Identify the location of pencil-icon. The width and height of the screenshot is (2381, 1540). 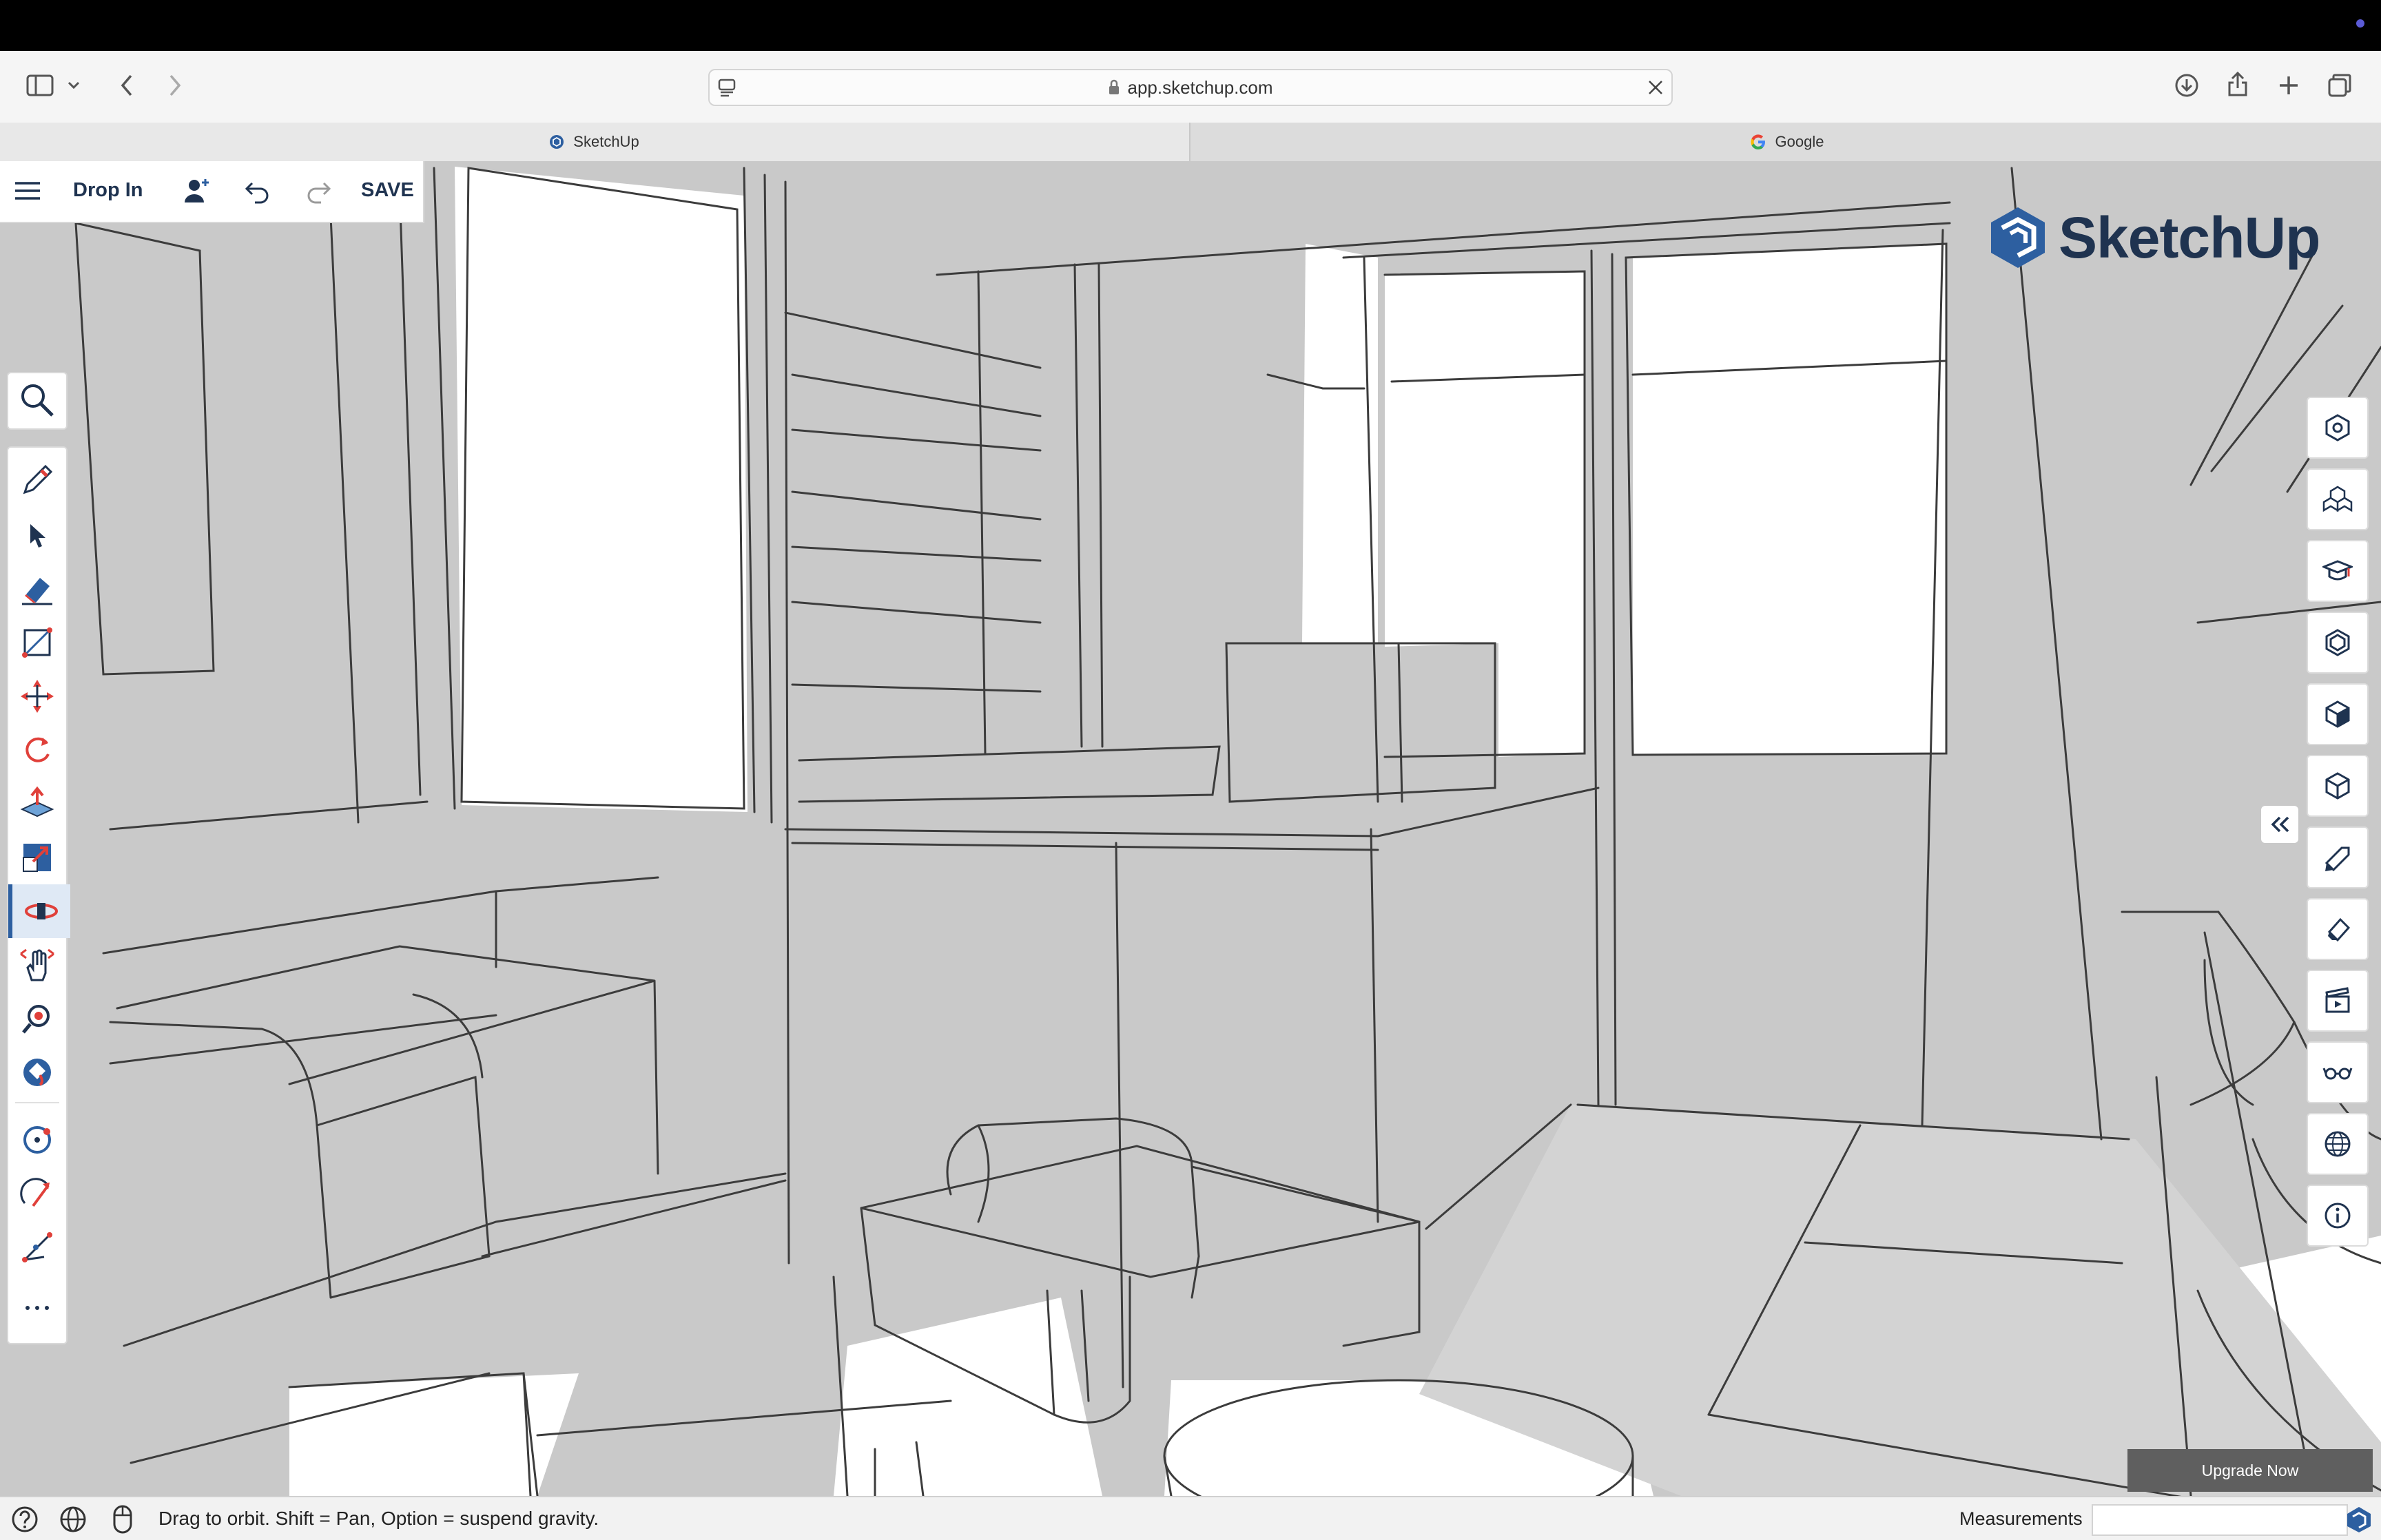
(37, 480).